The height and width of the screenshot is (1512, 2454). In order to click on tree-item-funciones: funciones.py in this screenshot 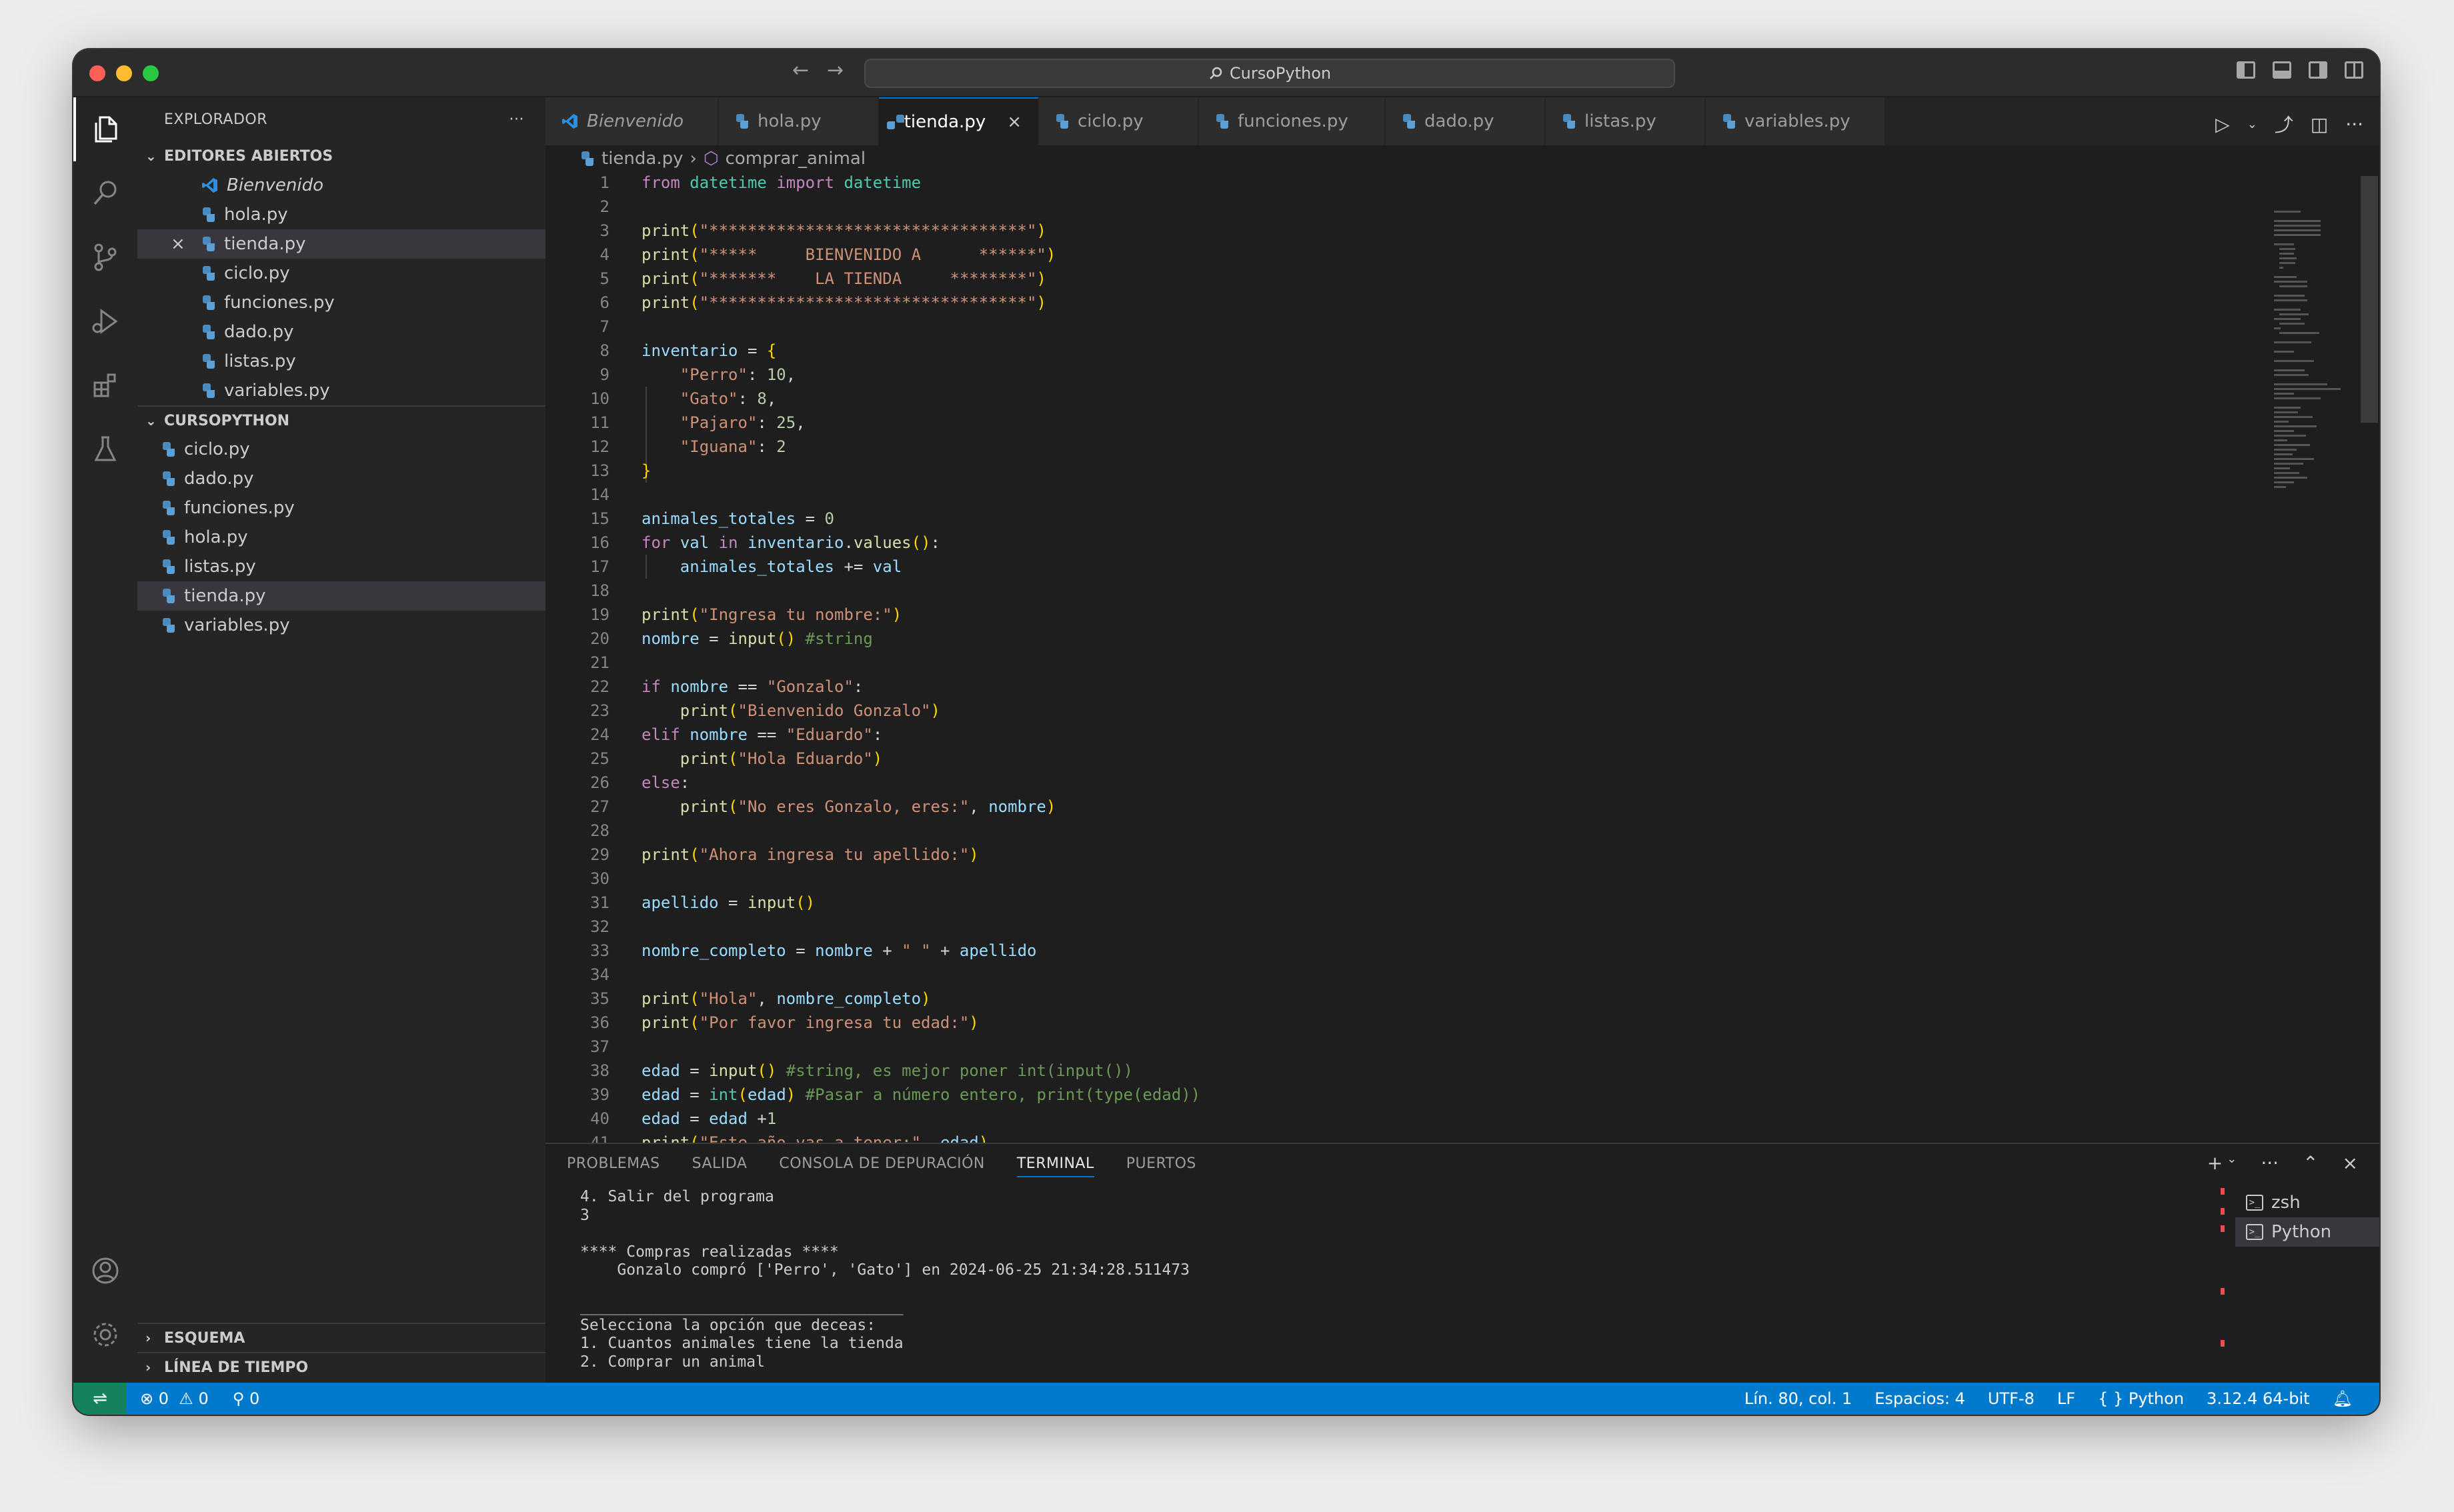, I will do `click(341, 508)`.